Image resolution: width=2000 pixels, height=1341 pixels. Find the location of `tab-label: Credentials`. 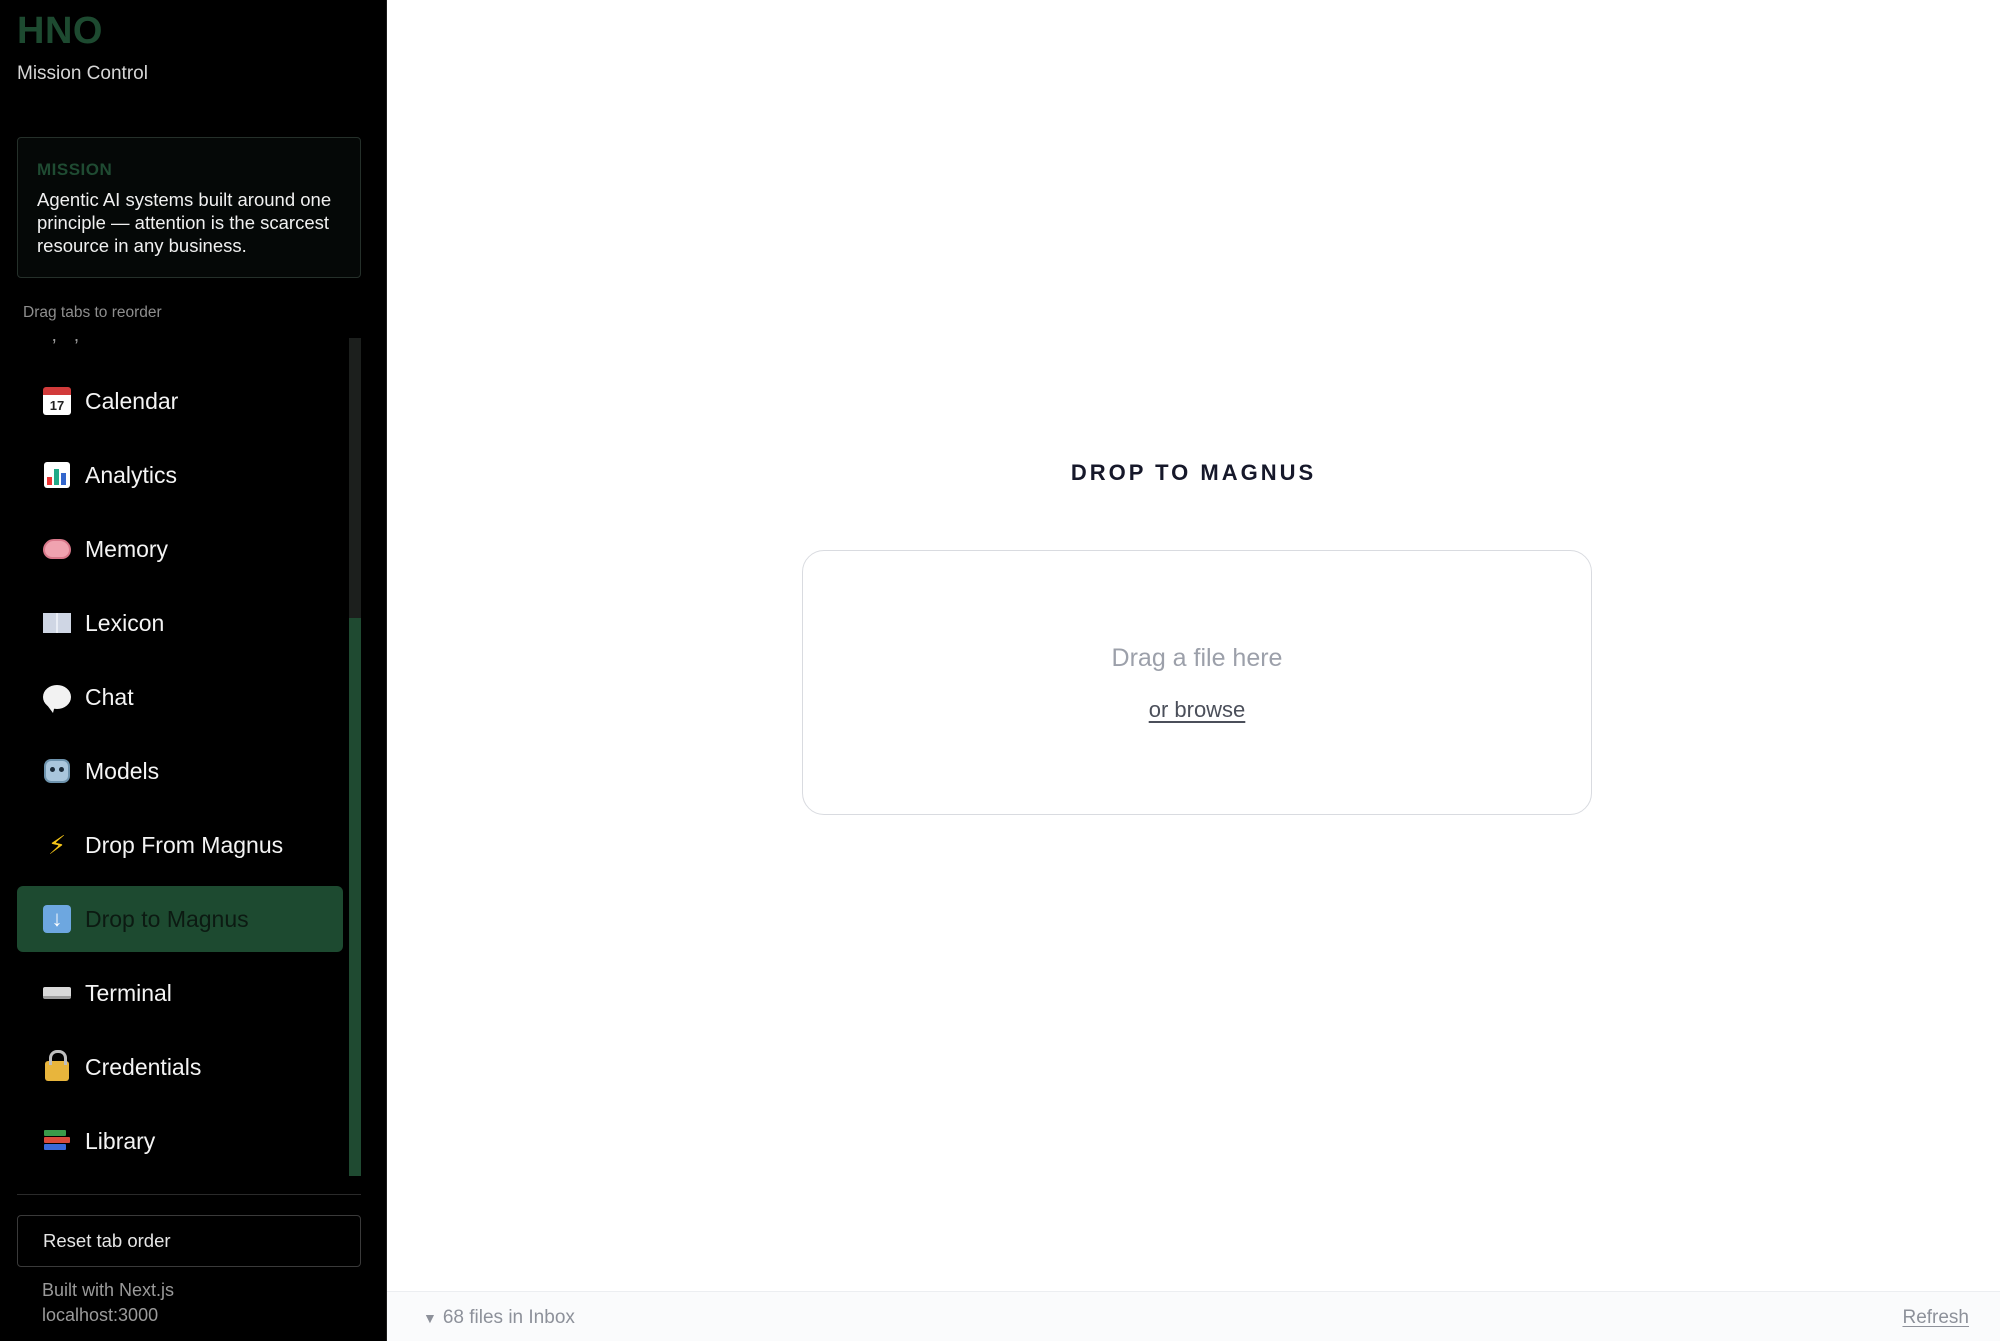

tab-label: Credentials is located at coordinates (143, 1066).